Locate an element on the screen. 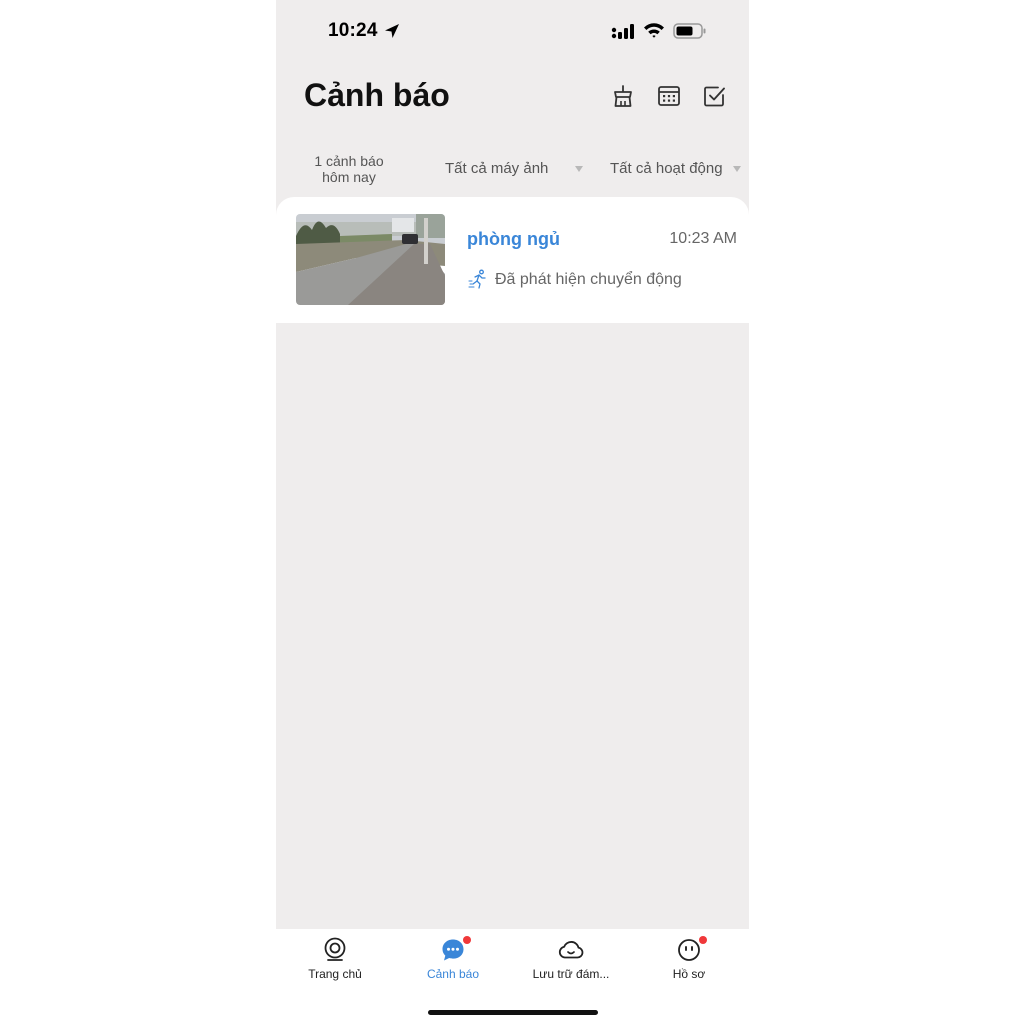  tab-profile: Hồ sơ is located at coordinates (689, 958).